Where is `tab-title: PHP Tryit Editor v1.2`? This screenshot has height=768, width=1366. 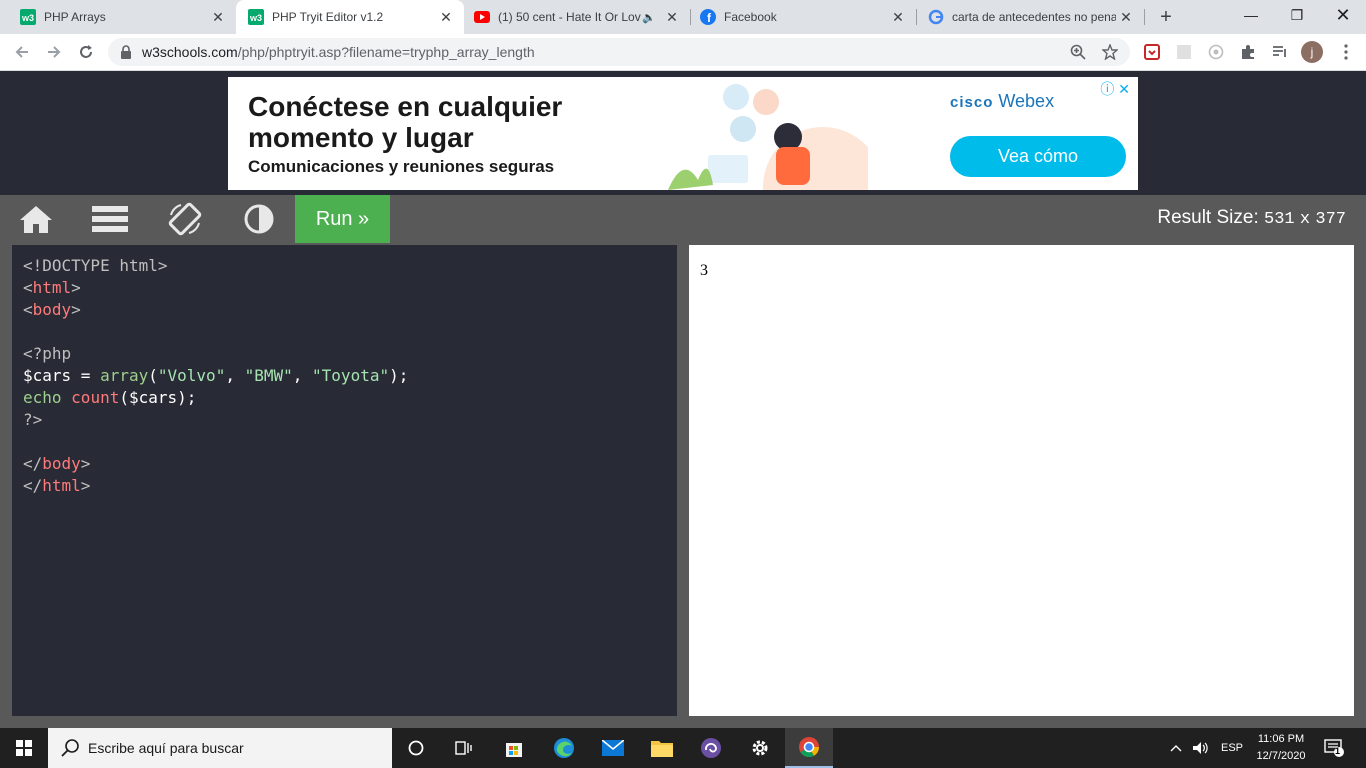 tab-title: PHP Tryit Editor v1.2 is located at coordinates (328, 17).